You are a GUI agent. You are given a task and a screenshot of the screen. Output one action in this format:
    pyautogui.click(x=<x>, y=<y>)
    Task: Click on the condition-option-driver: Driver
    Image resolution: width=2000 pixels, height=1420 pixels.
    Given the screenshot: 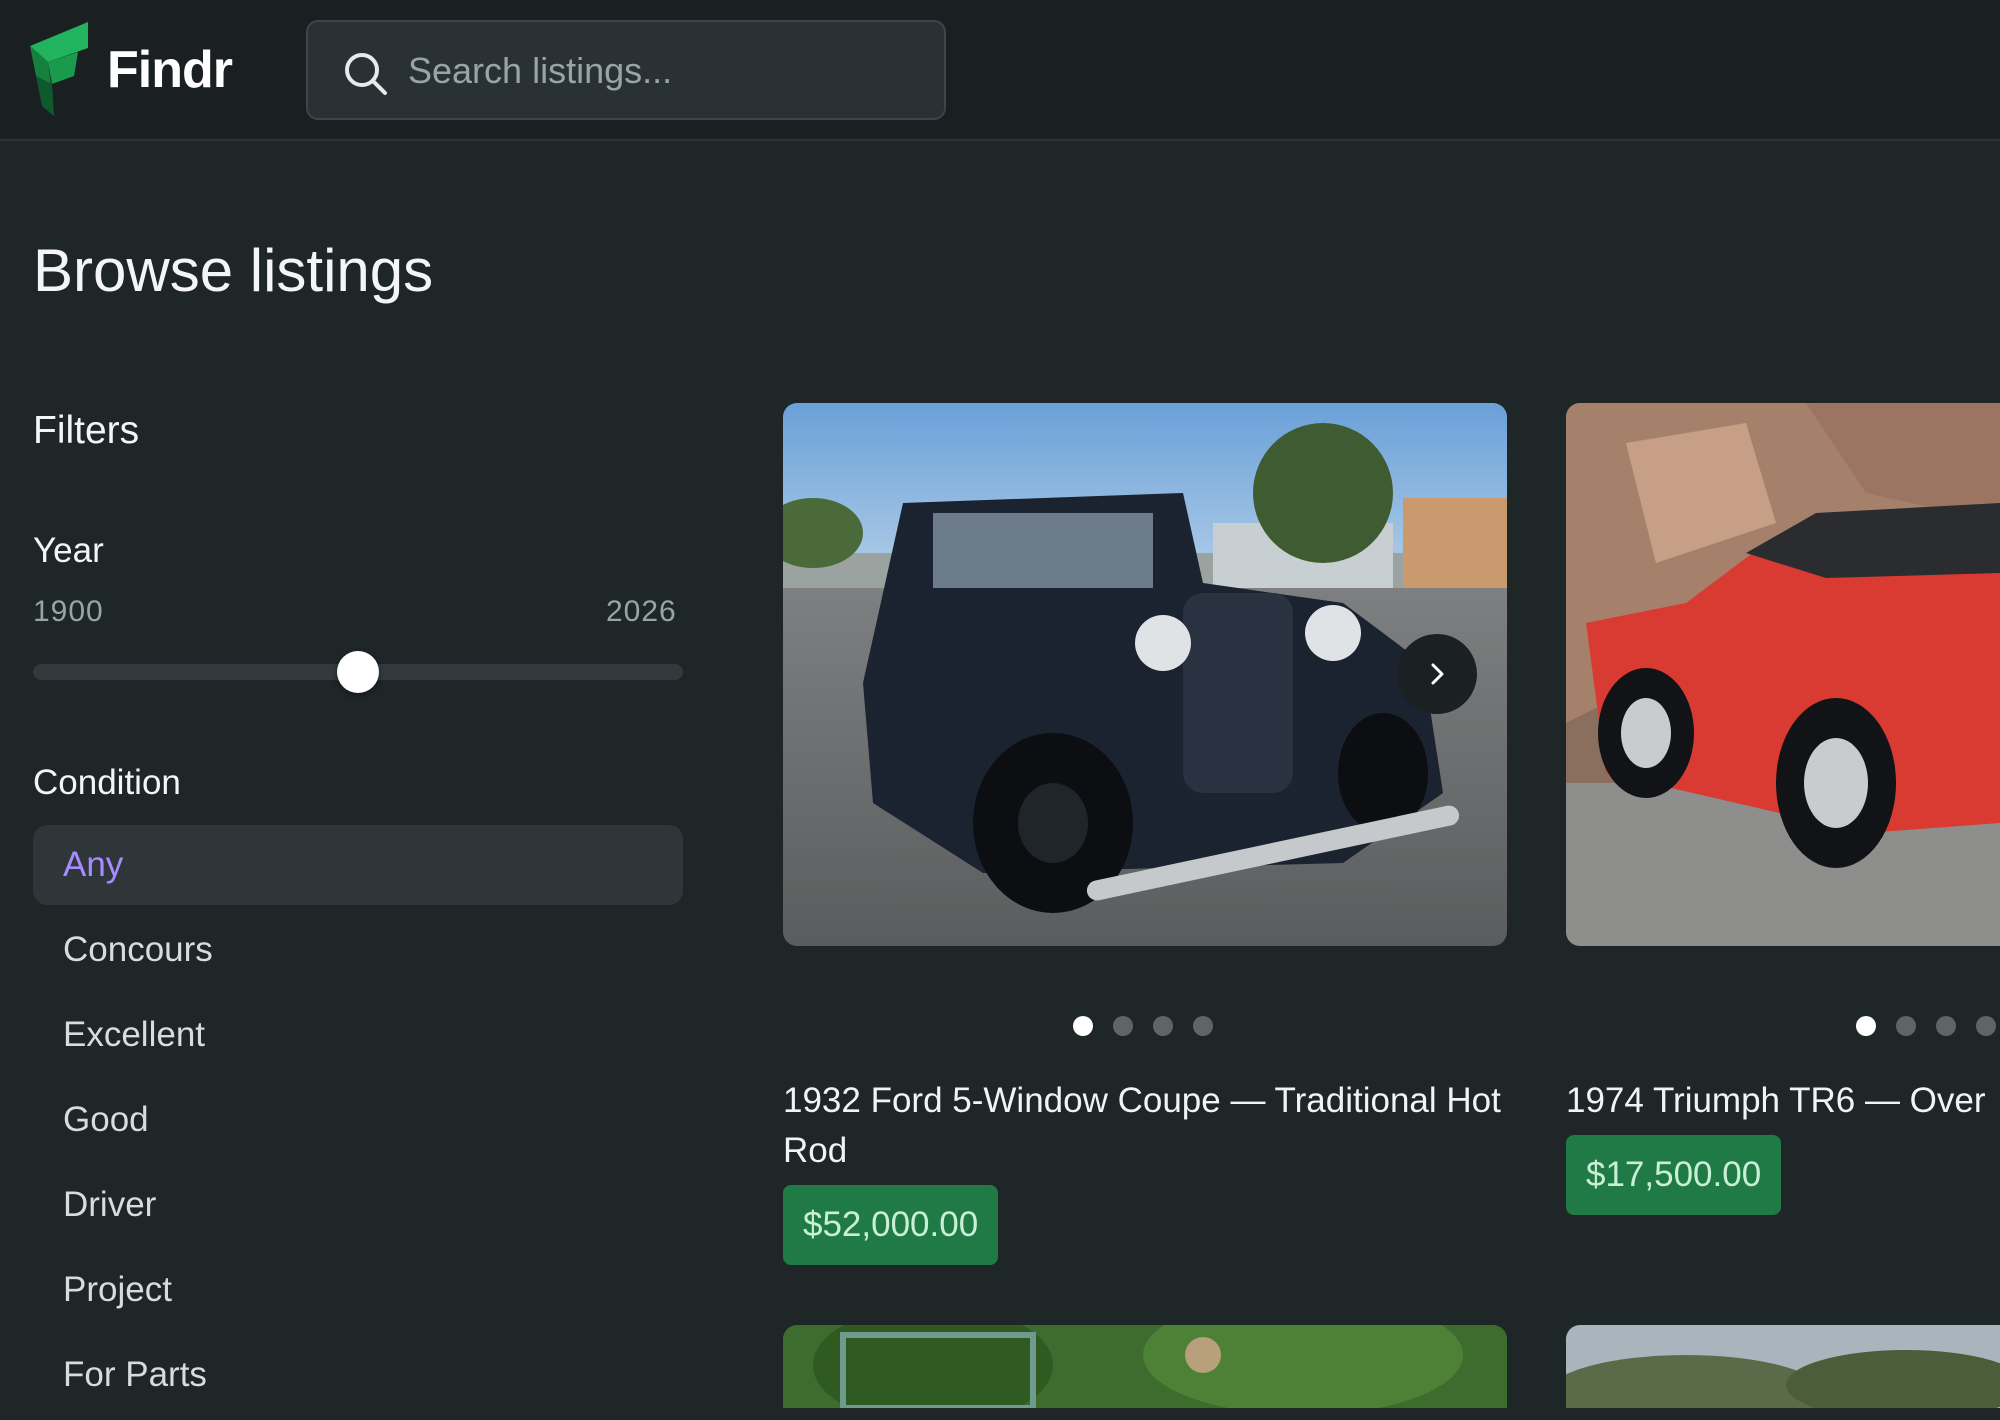 What is the action you would take?
    pyautogui.click(x=358, y=1205)
    